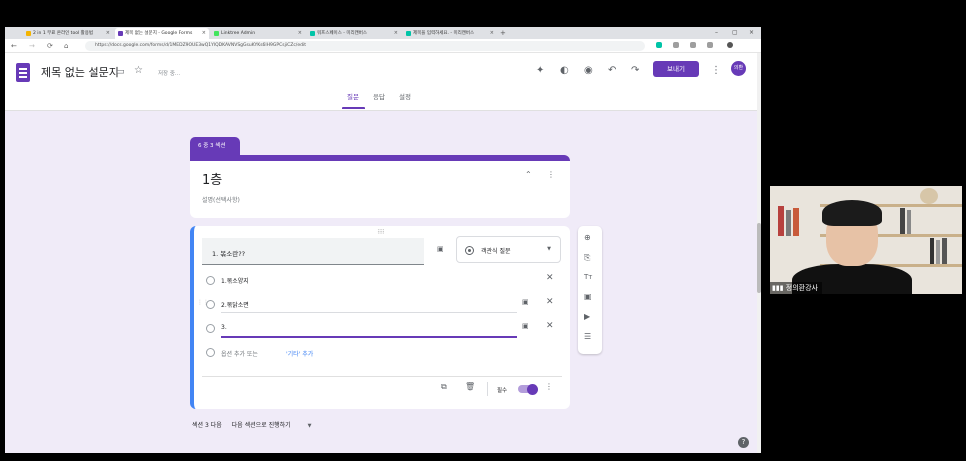  I want to click on addon-icon: ✦, so click(540, 71).